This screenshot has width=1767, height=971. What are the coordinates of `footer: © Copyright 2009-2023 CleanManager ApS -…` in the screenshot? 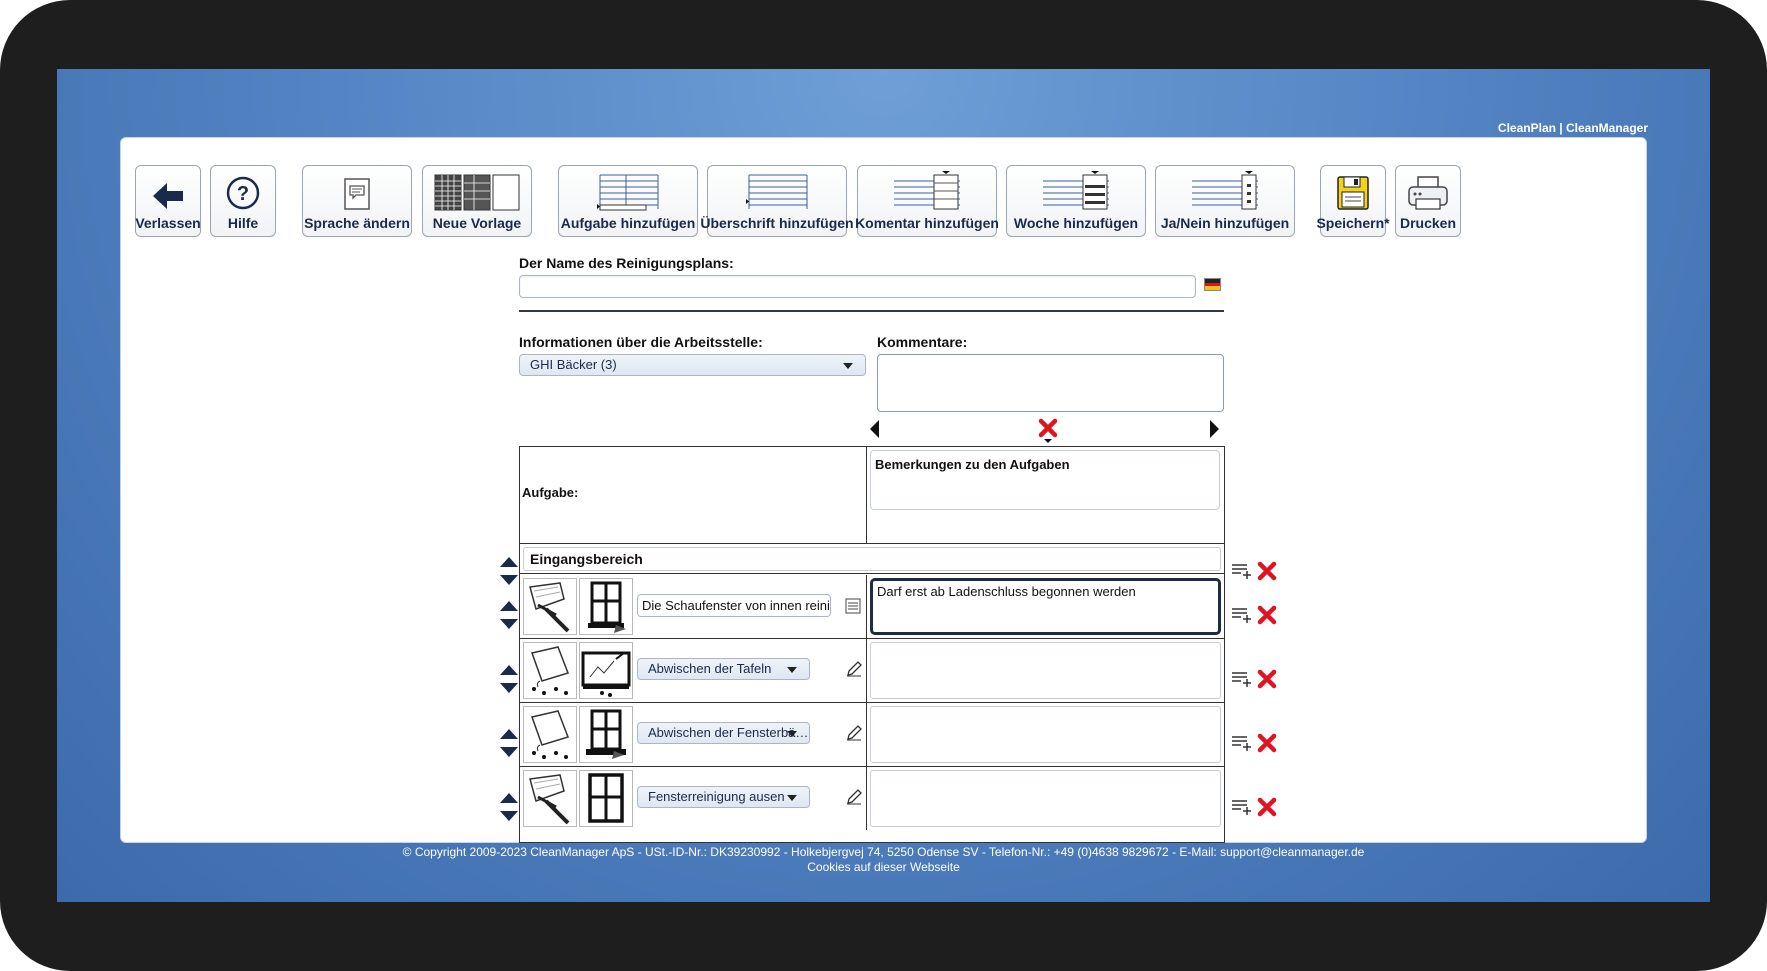 It's located at (883, 860).